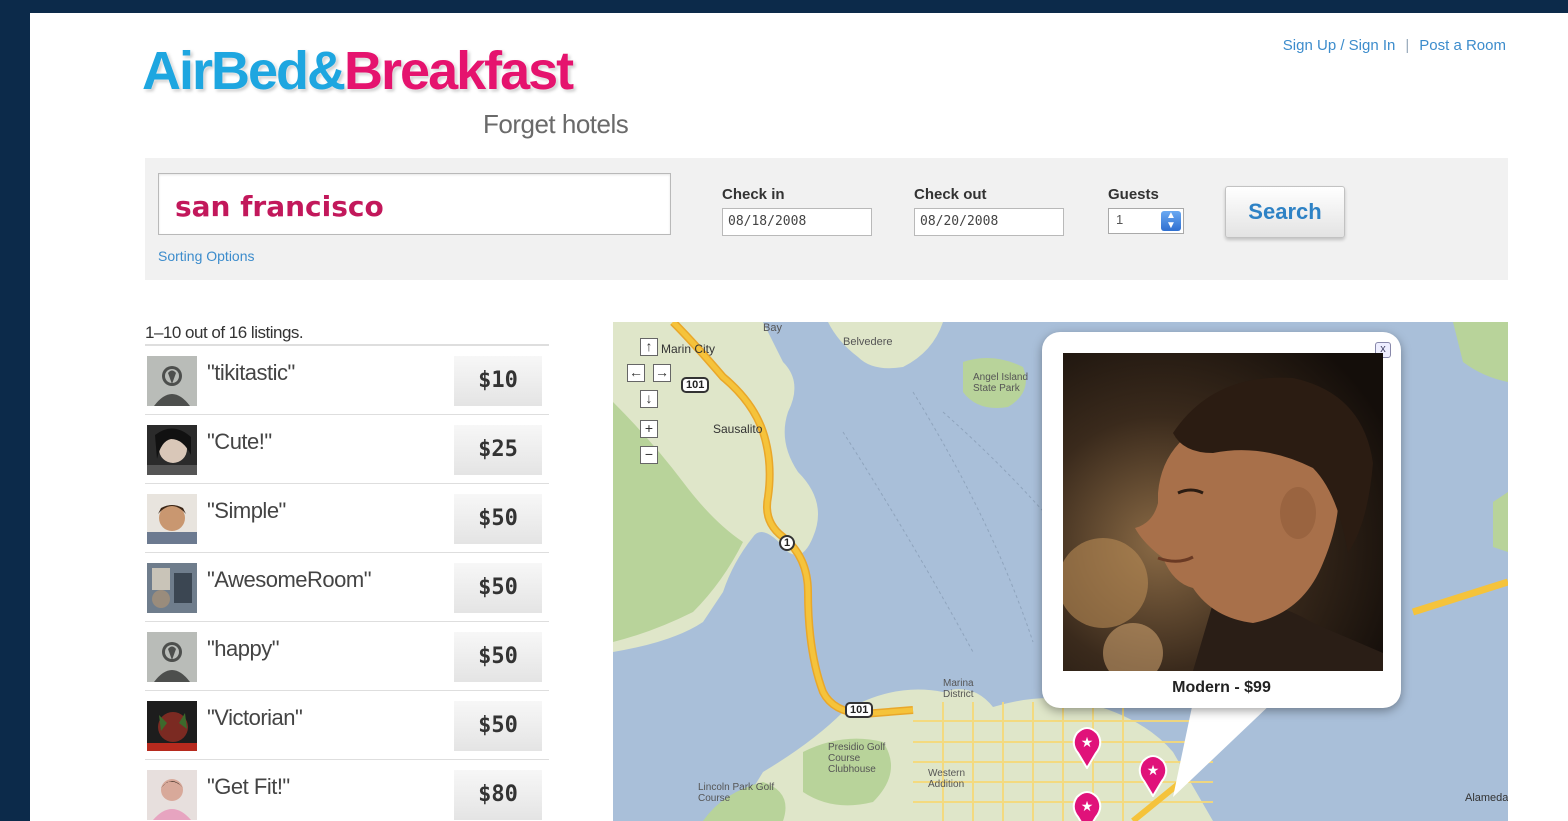 The height and width of the screenshot is (821, 1568). What do you see at coordinates (556, 124) in the screenshot?
I see `tagline: Forget hotels` at bounding box center [556, 124].